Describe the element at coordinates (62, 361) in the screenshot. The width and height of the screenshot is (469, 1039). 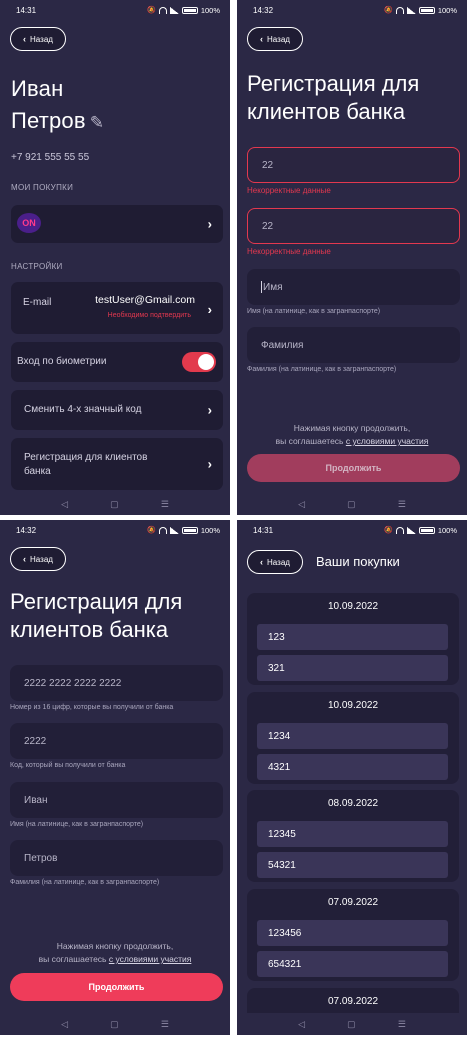
I see `biometric-label: Вход по биометрии` at that location.